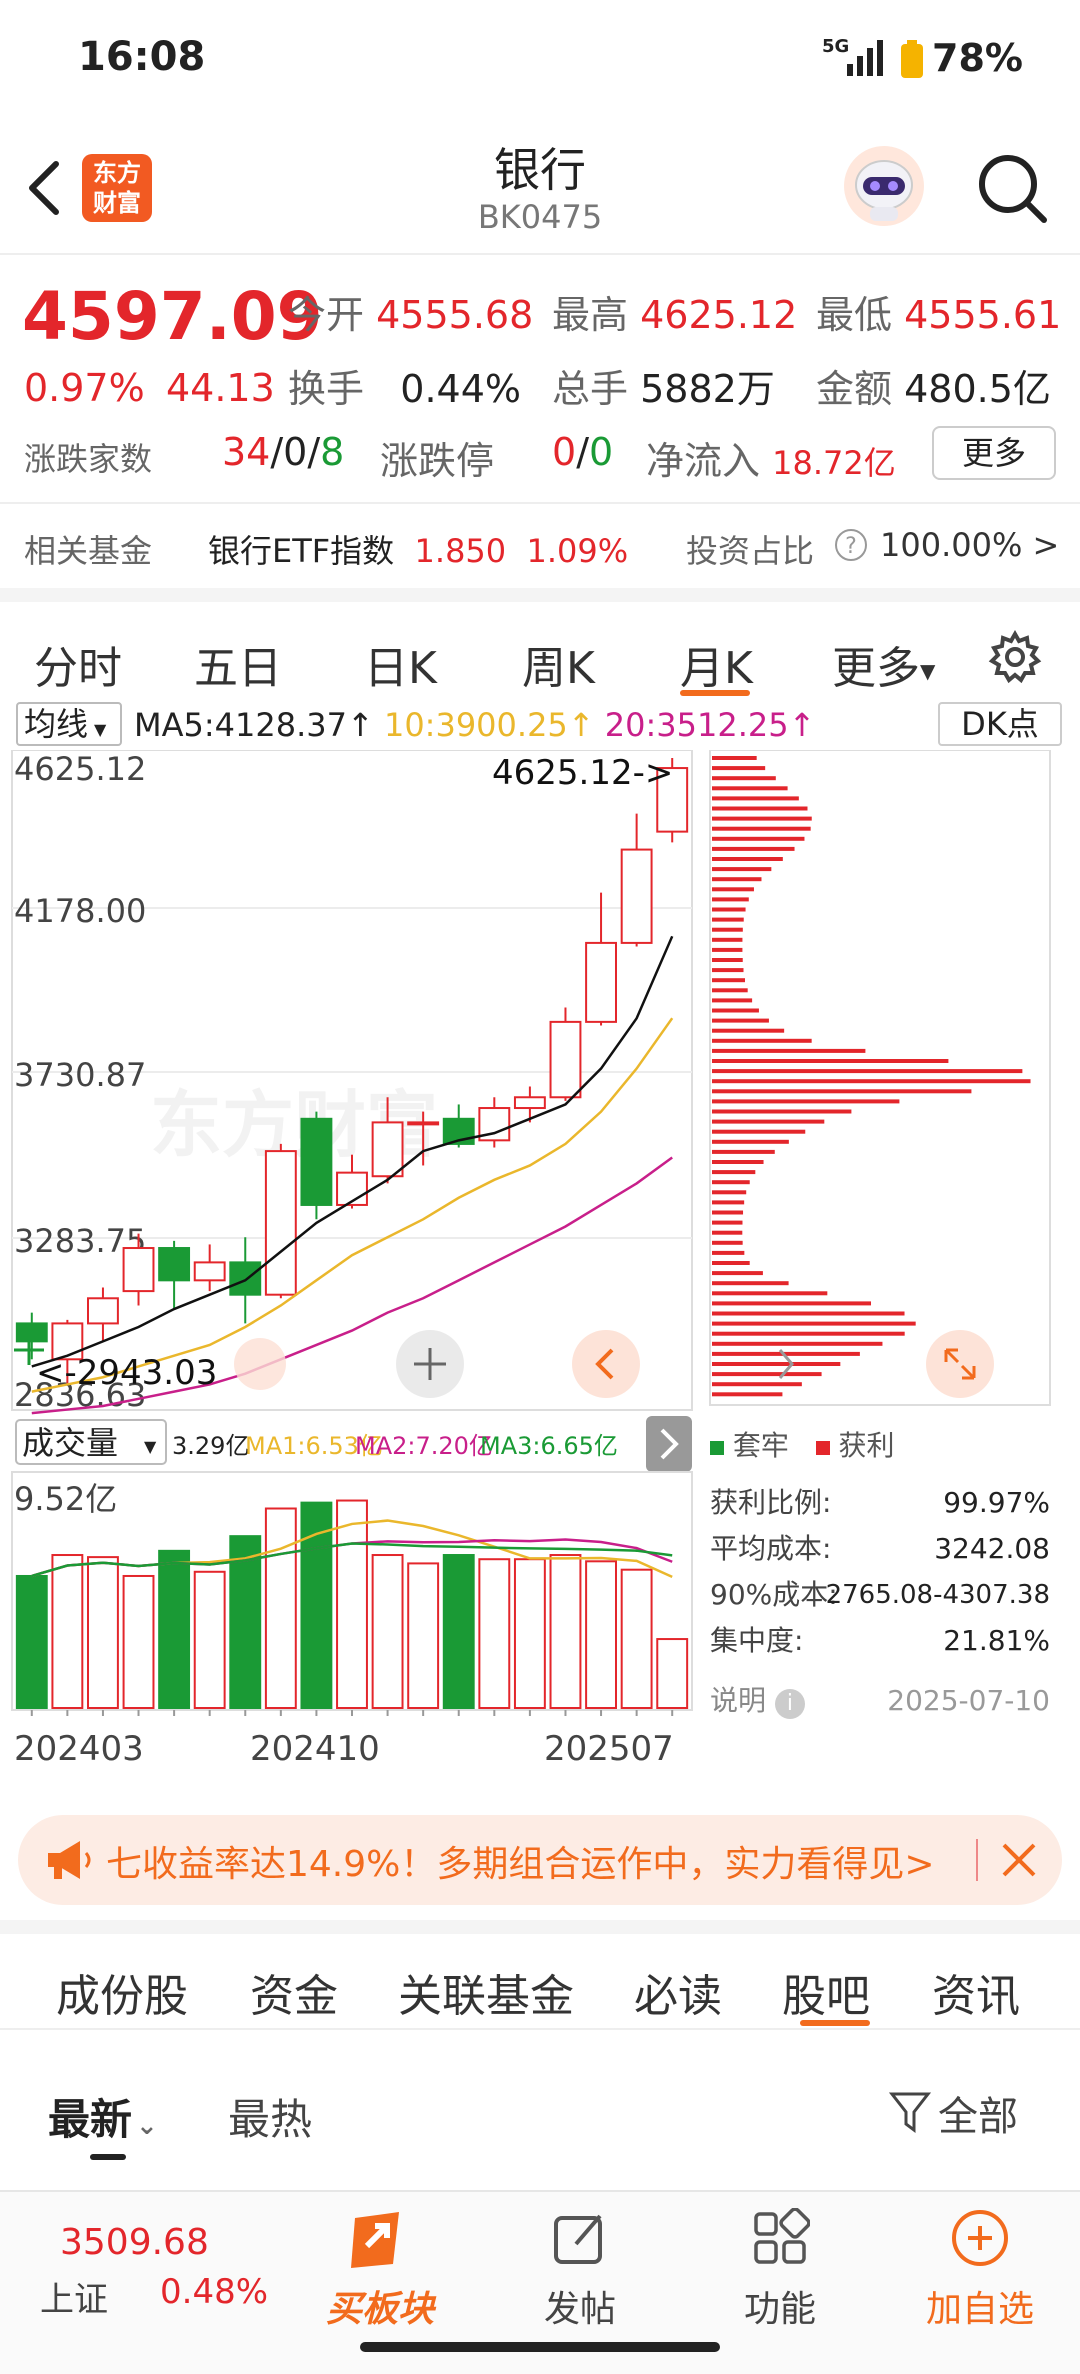 The height and width of the screenshot is (2374, 1080). Describe the element at coordinates (980, 2262) in the screenshot. I see `add-watchlist-button: 加自选` at that location.